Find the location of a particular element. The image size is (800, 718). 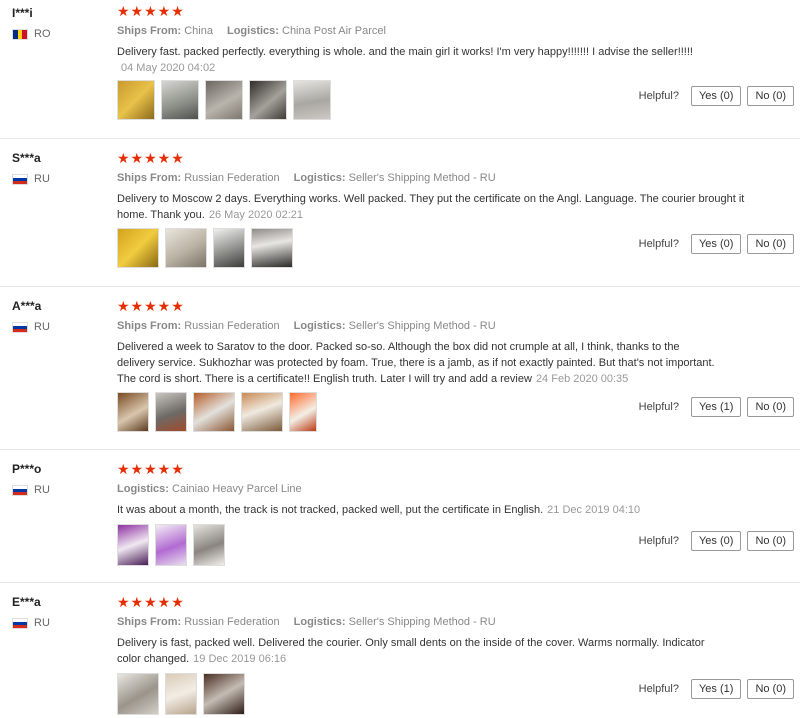

reviewer-country: RO is located at coordinates (31, 34).